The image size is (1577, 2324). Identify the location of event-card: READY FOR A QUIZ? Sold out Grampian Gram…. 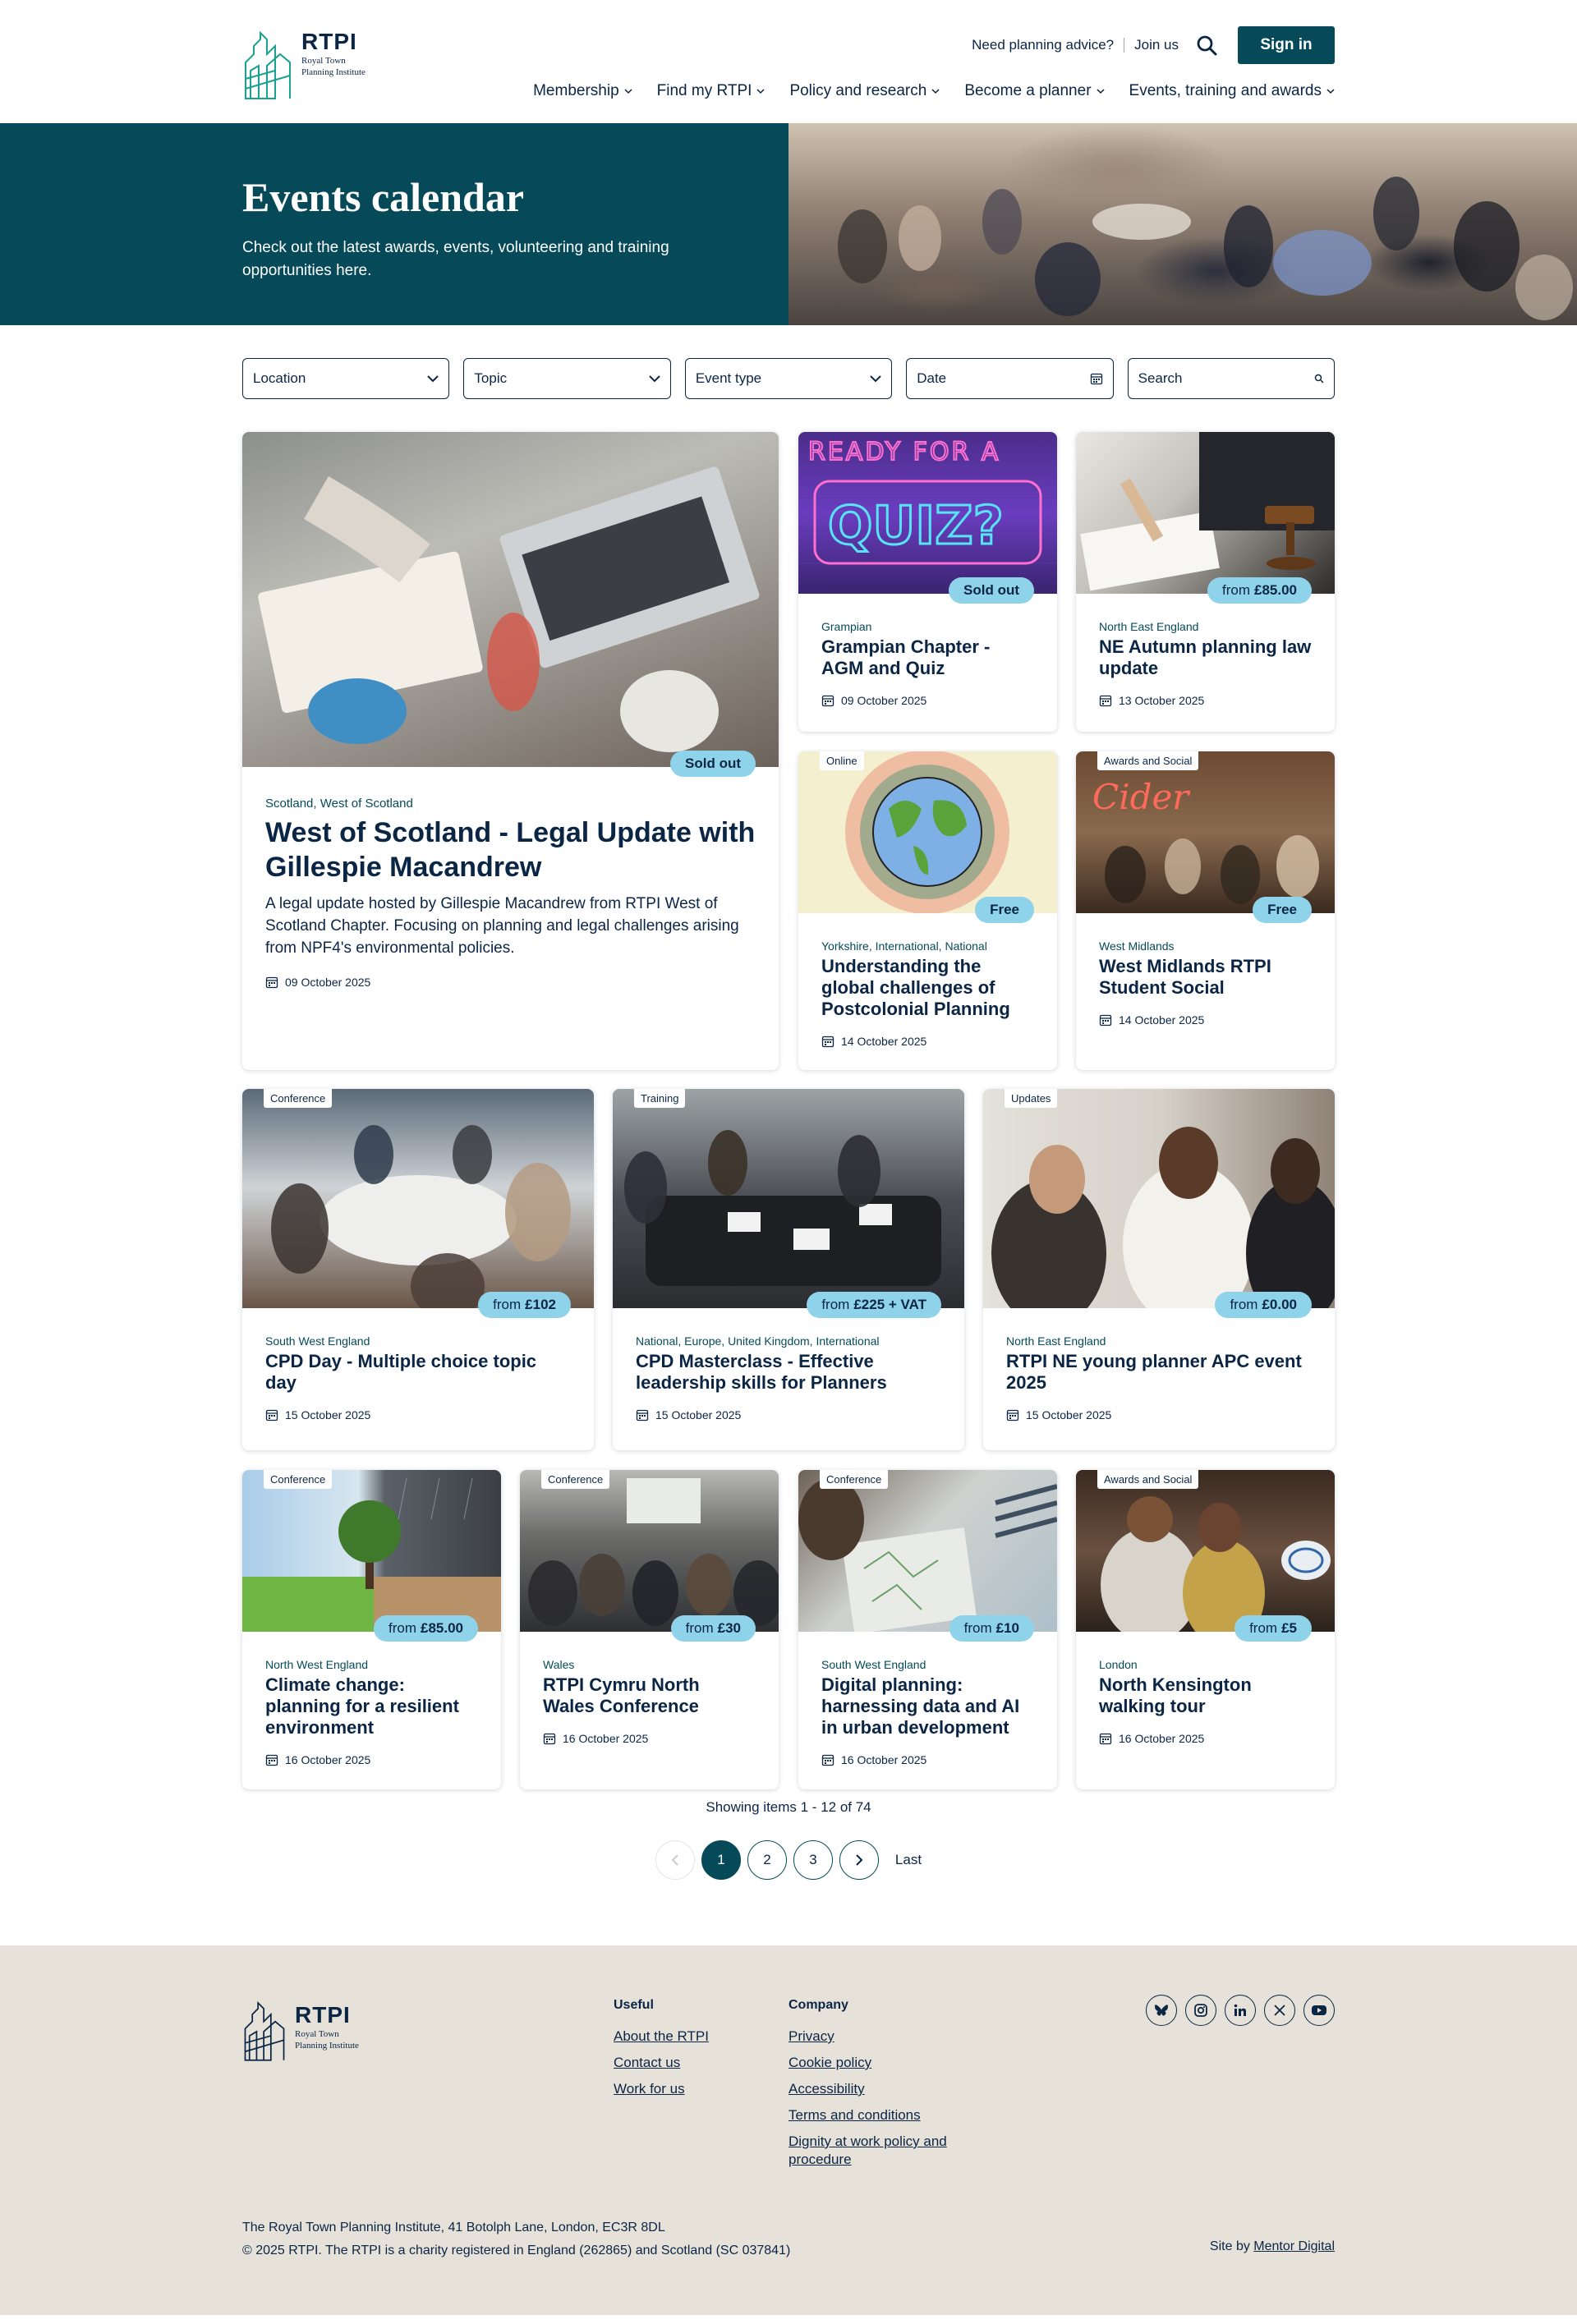
(928, 582).